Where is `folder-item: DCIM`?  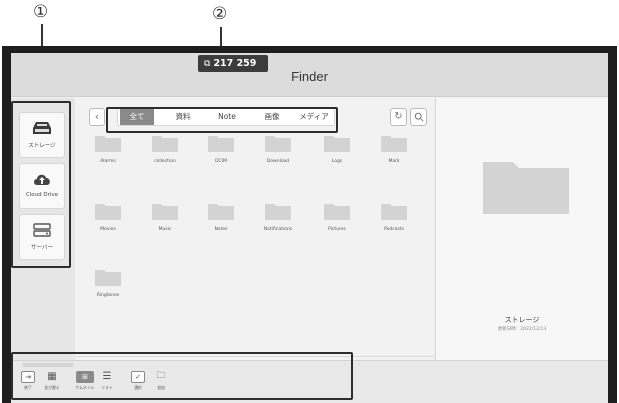 folder-item: DCIM is located at coordinates (221, 149).